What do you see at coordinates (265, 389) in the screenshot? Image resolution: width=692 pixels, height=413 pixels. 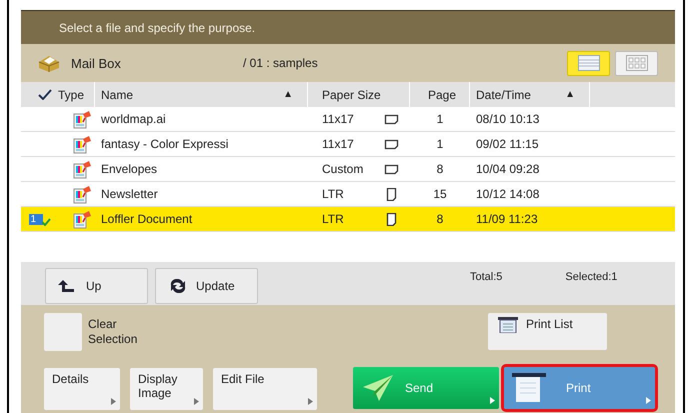 I see `action-button: Edit File` at bounding box center [265, 389].